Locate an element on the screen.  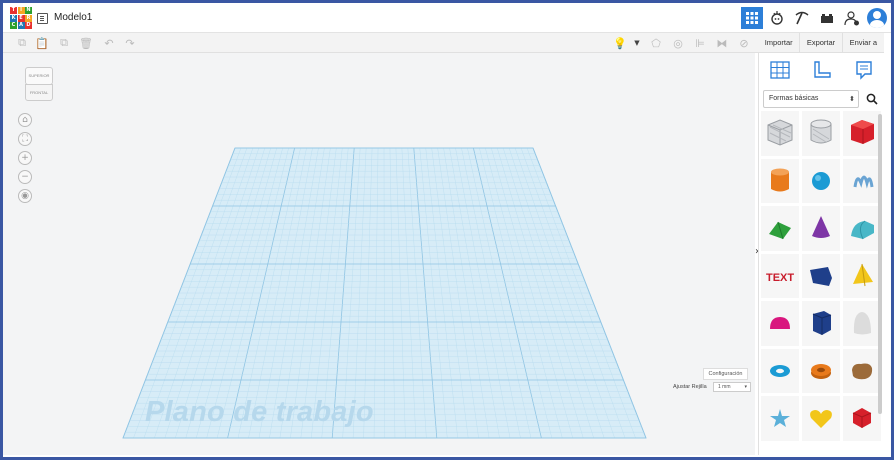
pickaxe-icon is located at coordinates (801, 18).